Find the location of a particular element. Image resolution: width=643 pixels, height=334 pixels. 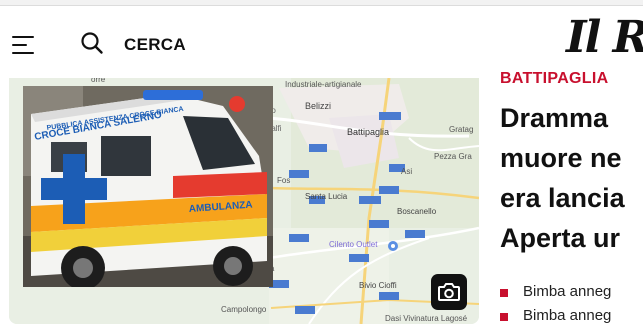

search-label: CERCA is located at coordinates (155, 45).